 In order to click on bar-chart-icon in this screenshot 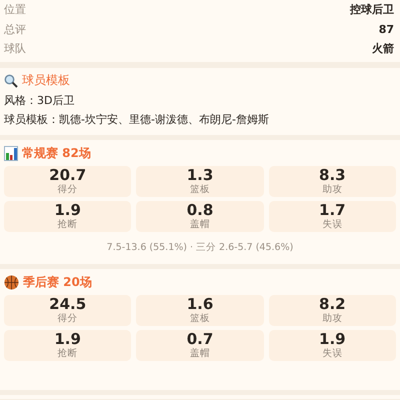, I will do `click(11, 153)`.